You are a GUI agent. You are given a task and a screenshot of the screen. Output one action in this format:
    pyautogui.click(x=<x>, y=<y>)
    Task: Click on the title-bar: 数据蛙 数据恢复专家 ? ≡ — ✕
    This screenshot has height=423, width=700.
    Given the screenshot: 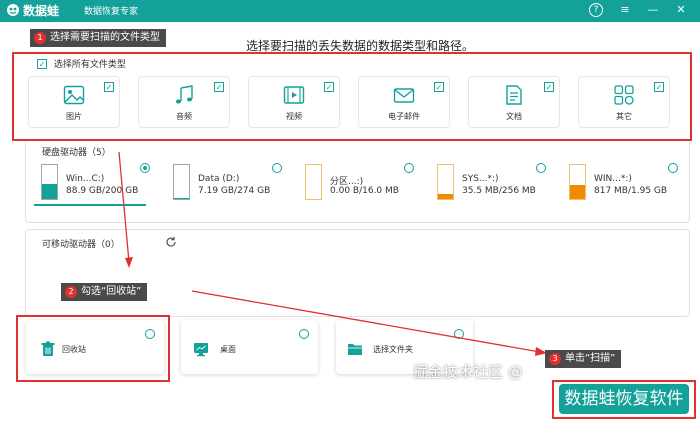 What is the action you would take?
    pyautogui.click(x=350, y=11)
    